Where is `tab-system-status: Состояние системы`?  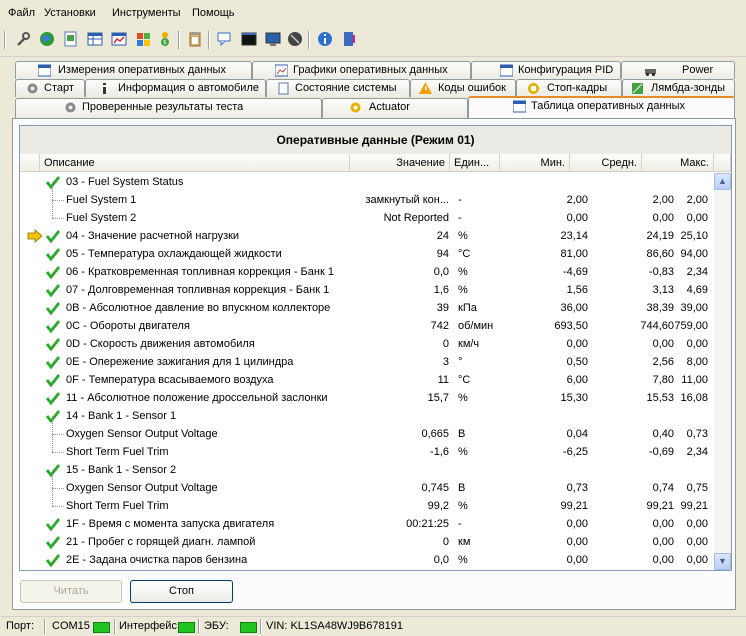
tab-system-status: Состояние системы is located at coordinates (338, 88).